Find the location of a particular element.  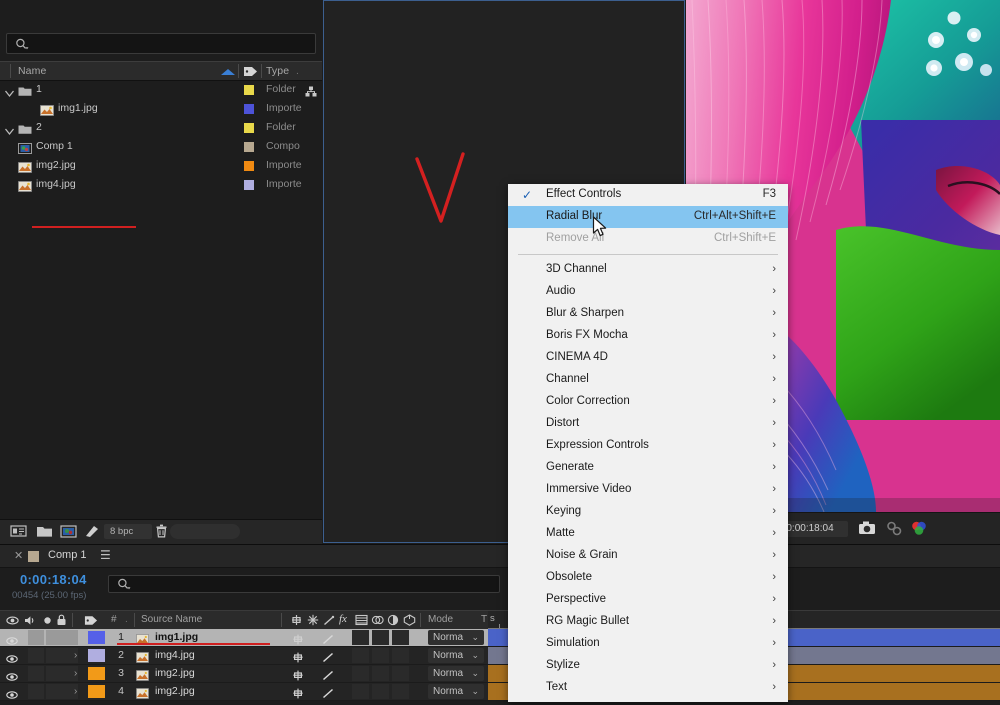

effects-fx-icon: fx is located at coordinates (343, 619).